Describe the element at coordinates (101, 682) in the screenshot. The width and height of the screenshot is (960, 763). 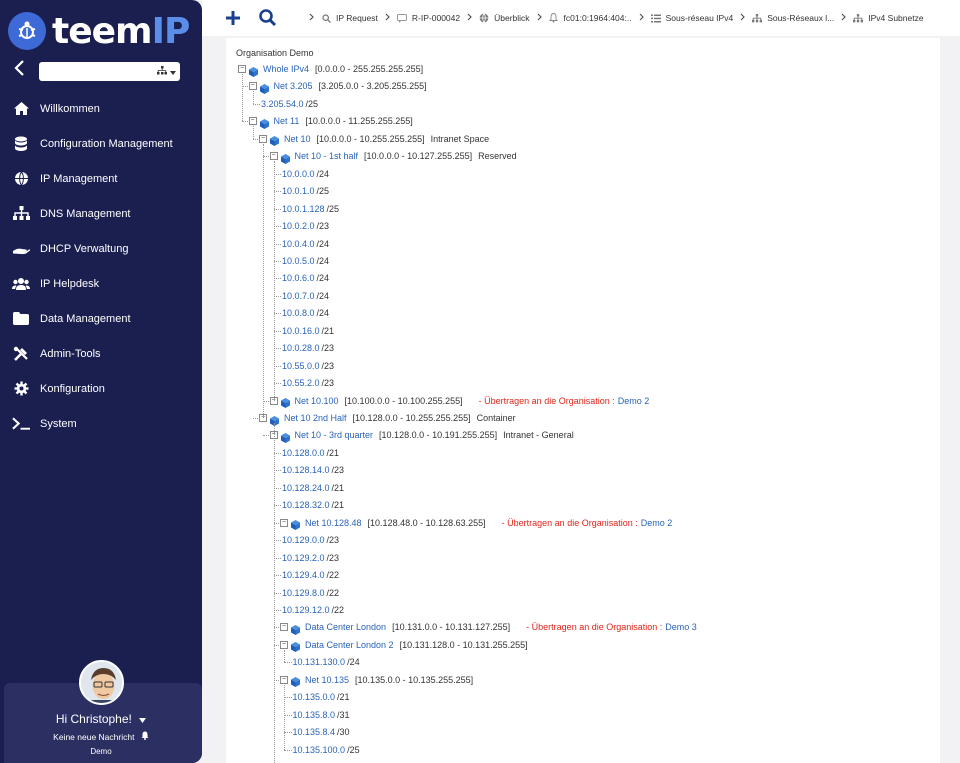
I see `avatar` at that location.